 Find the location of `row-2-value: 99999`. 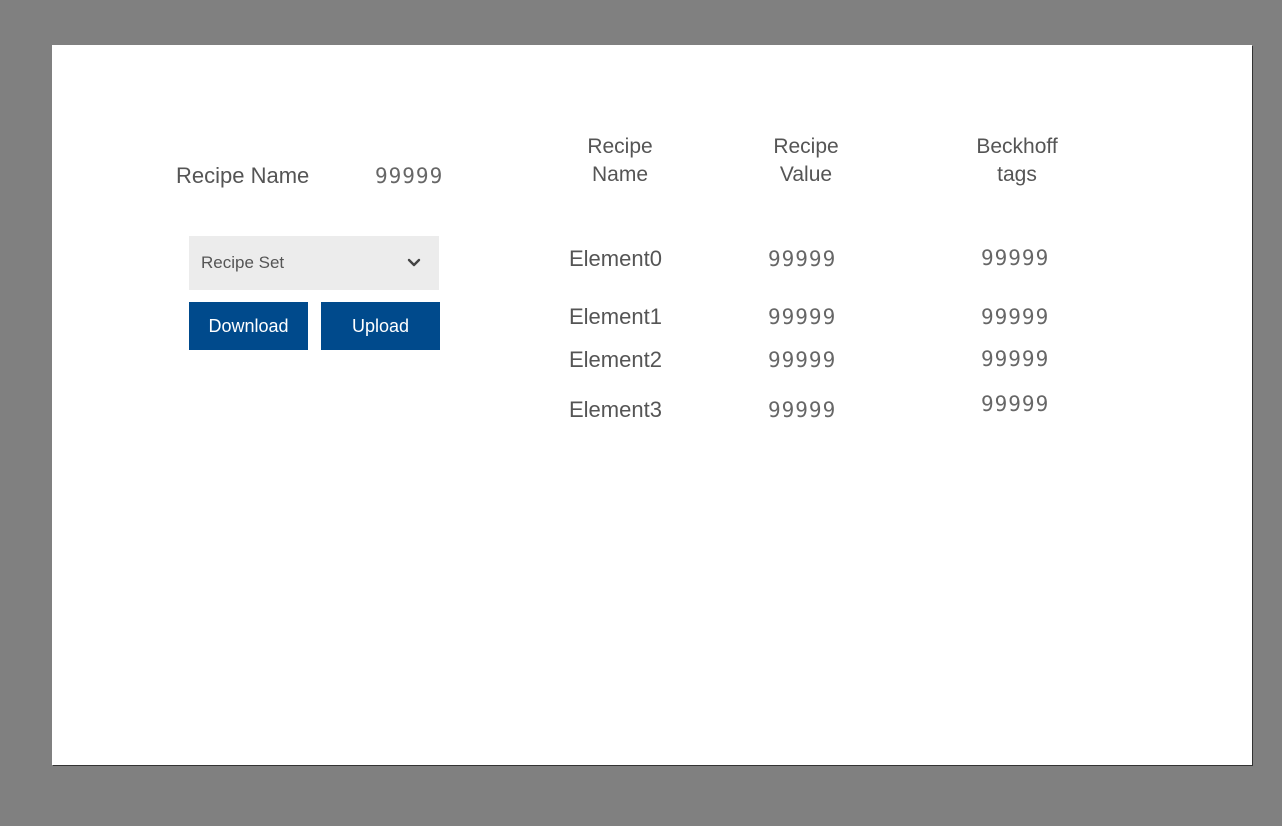

row-2-value: 99999 is located at coordinates (802, 360).